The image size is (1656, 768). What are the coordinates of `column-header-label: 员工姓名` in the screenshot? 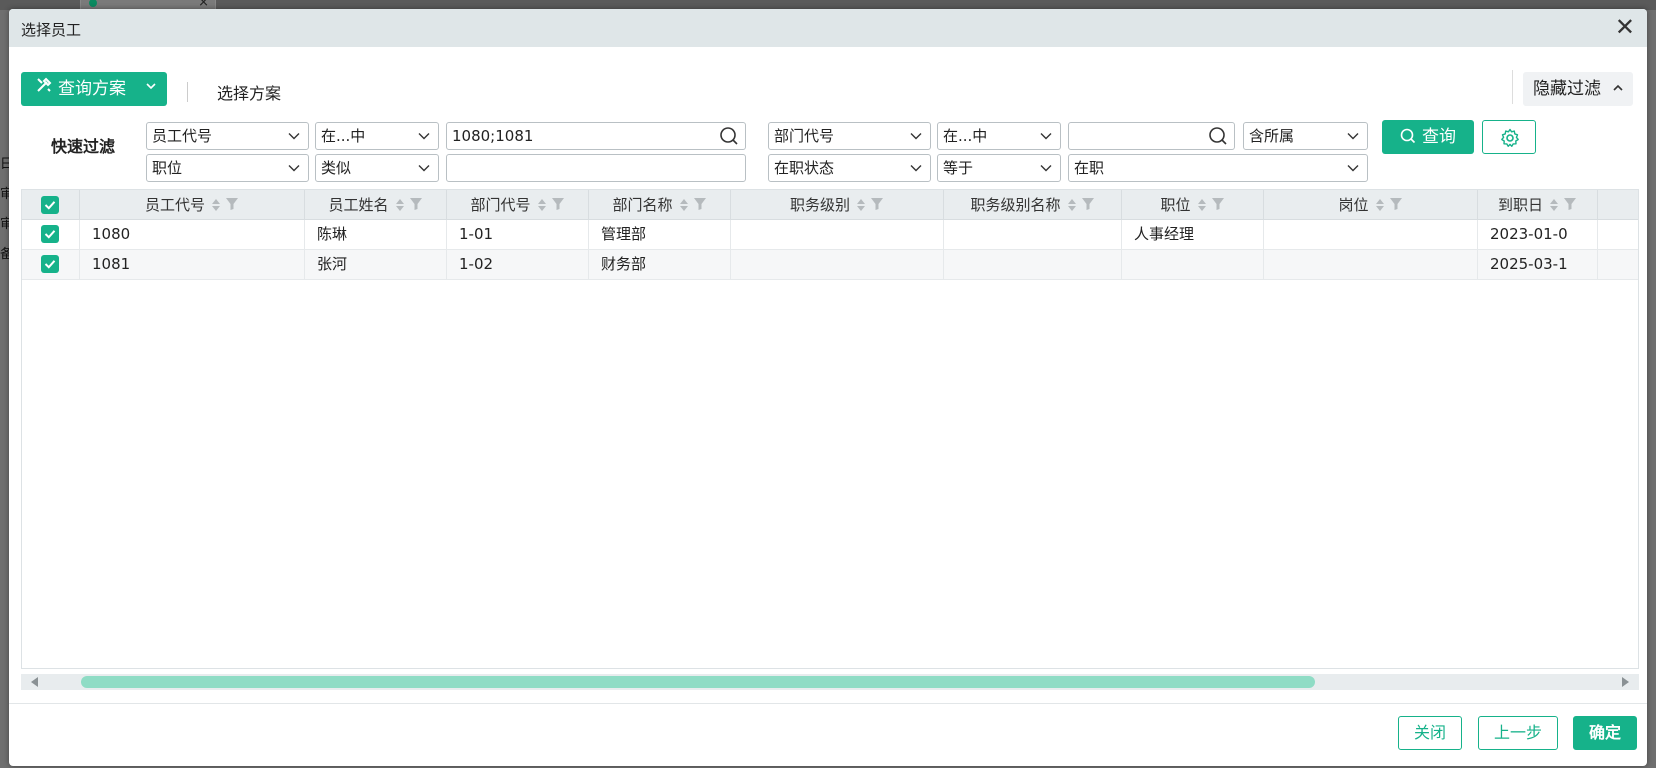 It's located at (358, 205).